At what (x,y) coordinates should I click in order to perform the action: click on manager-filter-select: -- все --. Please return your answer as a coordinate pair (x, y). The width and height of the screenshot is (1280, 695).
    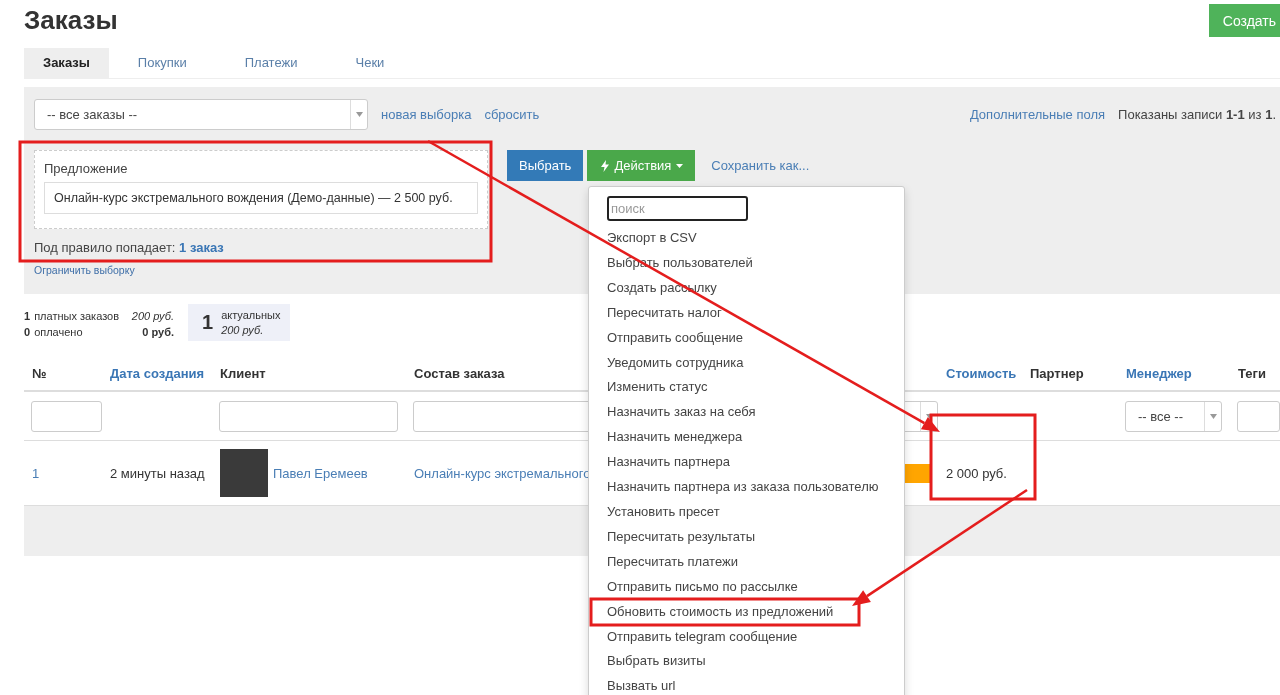
    Looking at the image, I should click on (1173, 416).